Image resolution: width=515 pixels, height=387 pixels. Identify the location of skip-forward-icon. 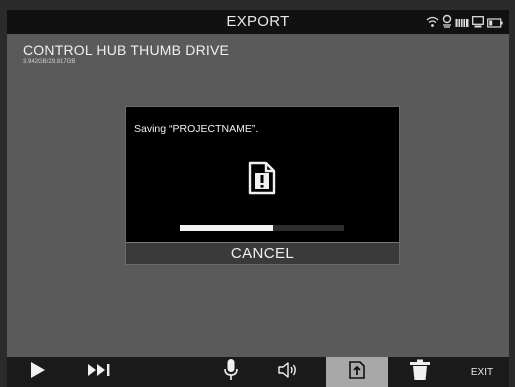
(99, 372).